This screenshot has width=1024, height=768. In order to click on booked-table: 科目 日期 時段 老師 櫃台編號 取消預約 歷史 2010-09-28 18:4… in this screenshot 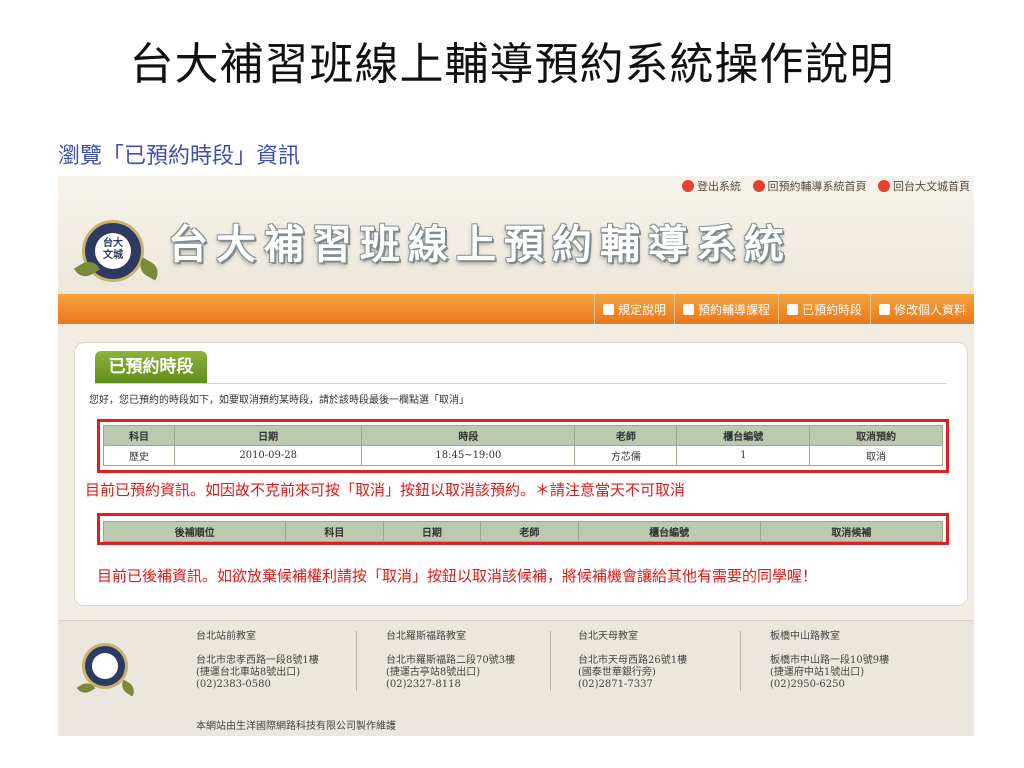, I will do `click(522, 445)`.